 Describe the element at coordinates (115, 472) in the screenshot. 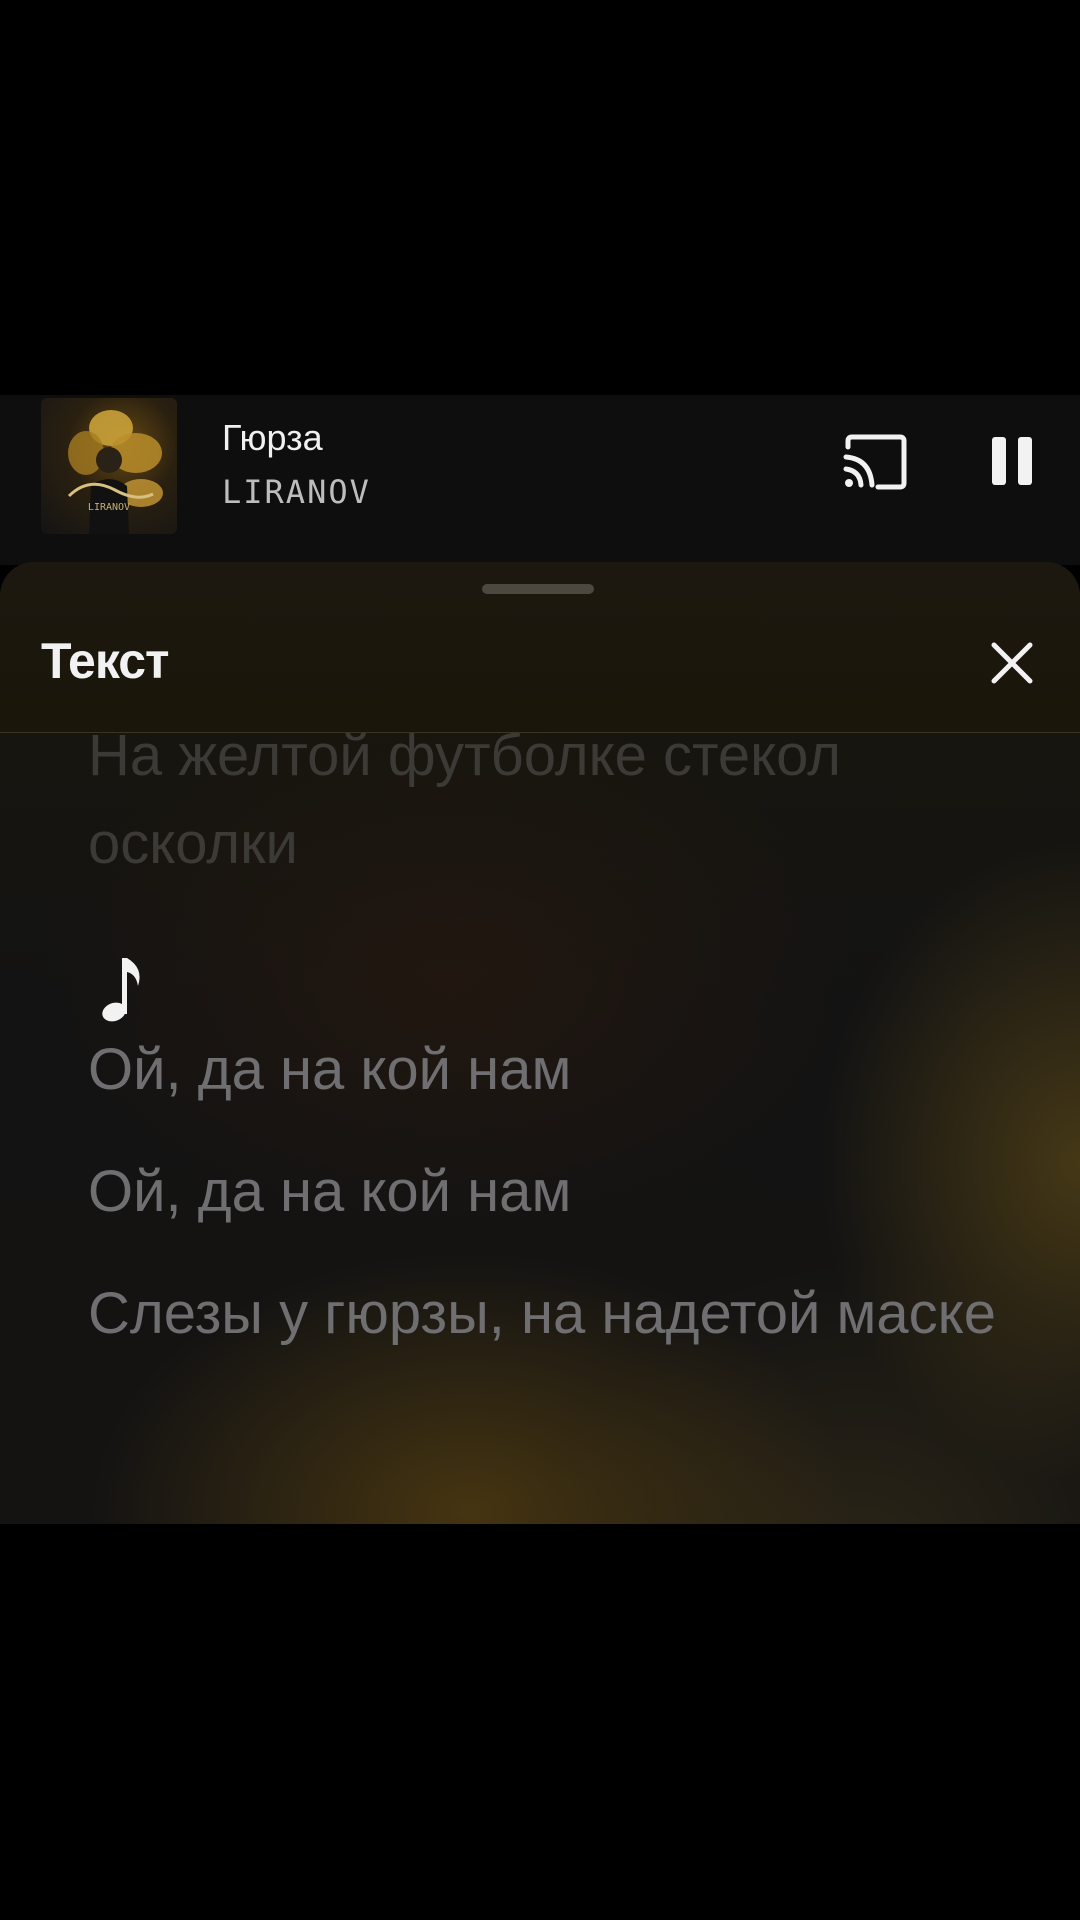

I see `album-cover-art: LIRANOV` at that location.